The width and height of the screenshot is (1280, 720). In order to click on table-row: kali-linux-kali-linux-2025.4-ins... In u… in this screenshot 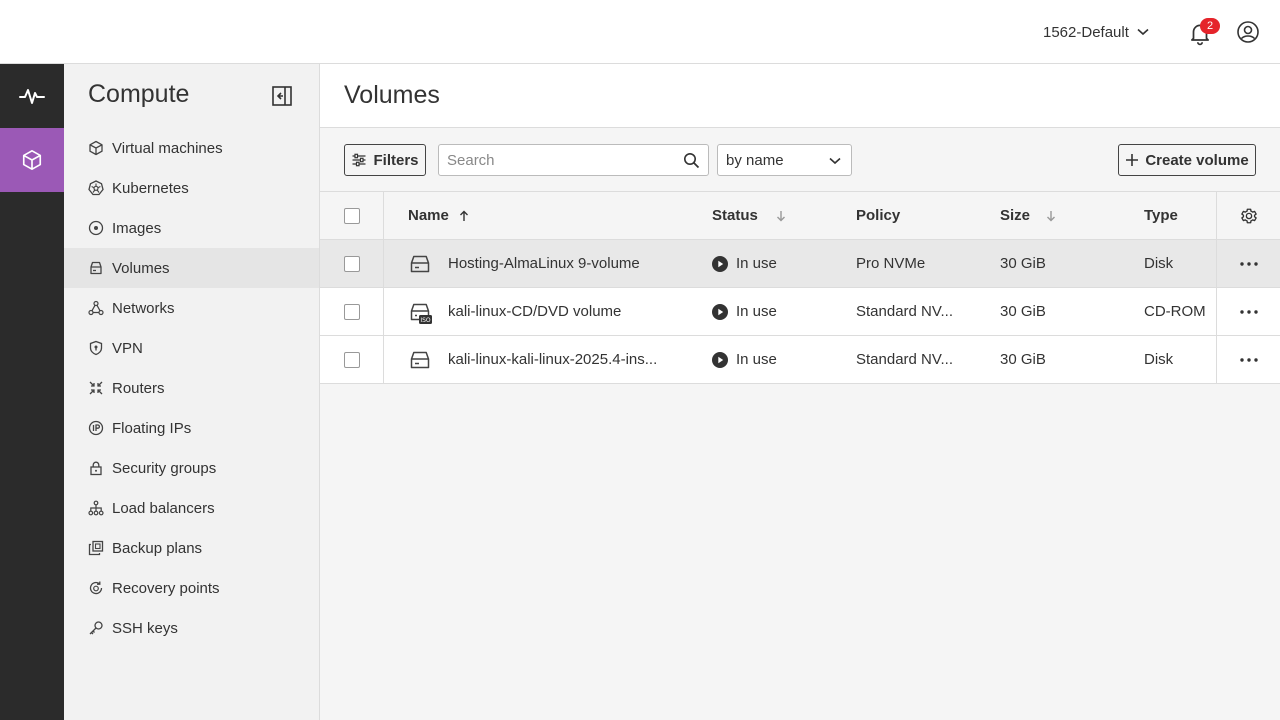, I will do `click(800, 360)`.